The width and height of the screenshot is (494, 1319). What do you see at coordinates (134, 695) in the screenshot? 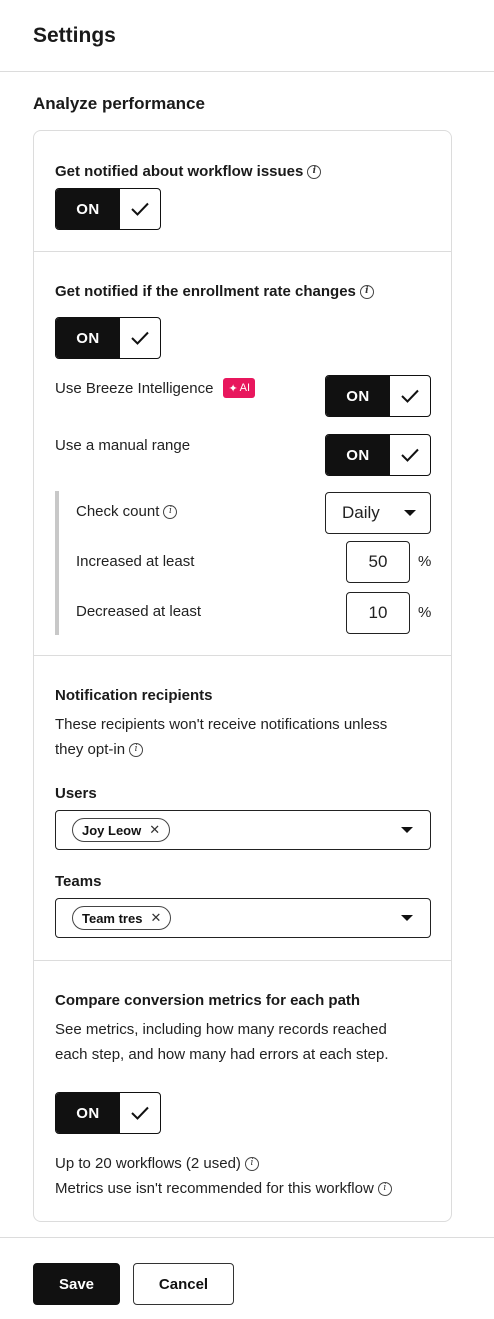
I see `recipients-title: Notification recipients` at bounding box center [134, 695].